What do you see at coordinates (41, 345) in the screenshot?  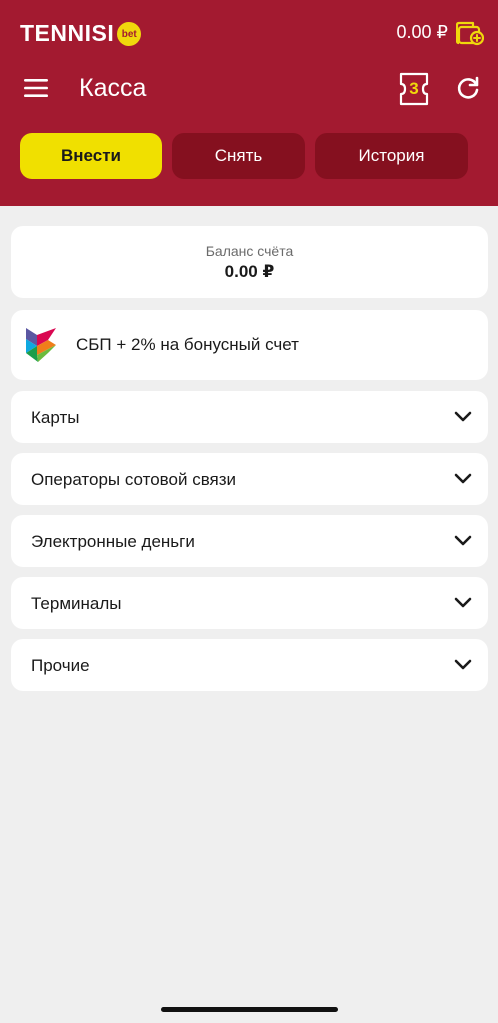 I see `sbp-logo-icon` at bounding box center [41, 345].